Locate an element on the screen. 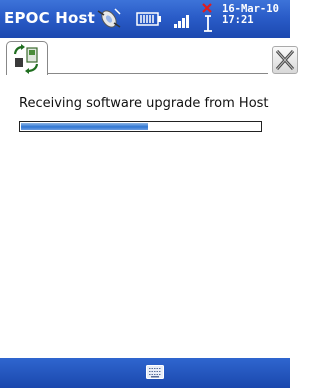 This screenshot has width=320, height=388. title-bar: EPOC Host 16-Mar-10 17:21 is located at coordinates (145, 19).